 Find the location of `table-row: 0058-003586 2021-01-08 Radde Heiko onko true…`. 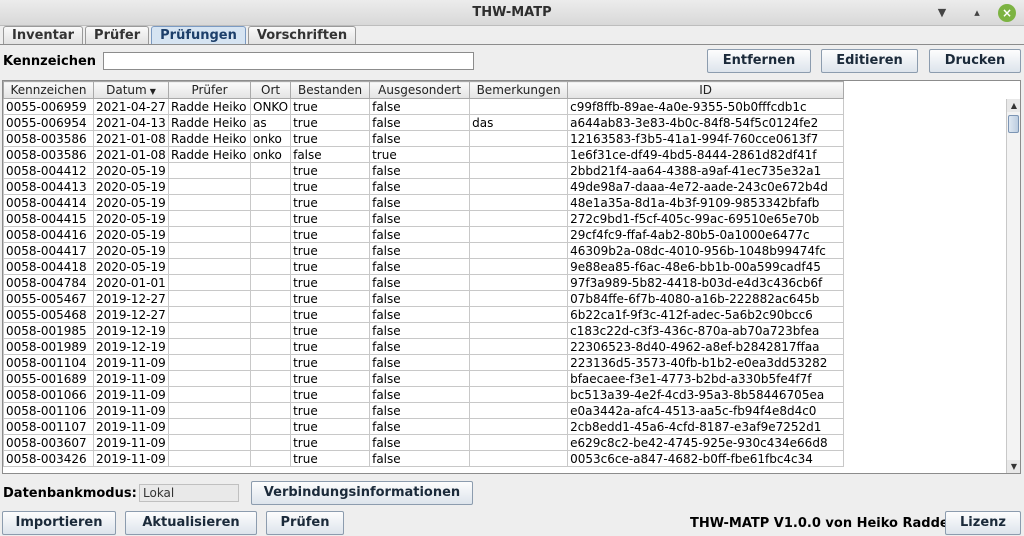

table-row: 0058-003586 2021-01-08 Radde Heiko onko true… is located at coordinates (424, 138).